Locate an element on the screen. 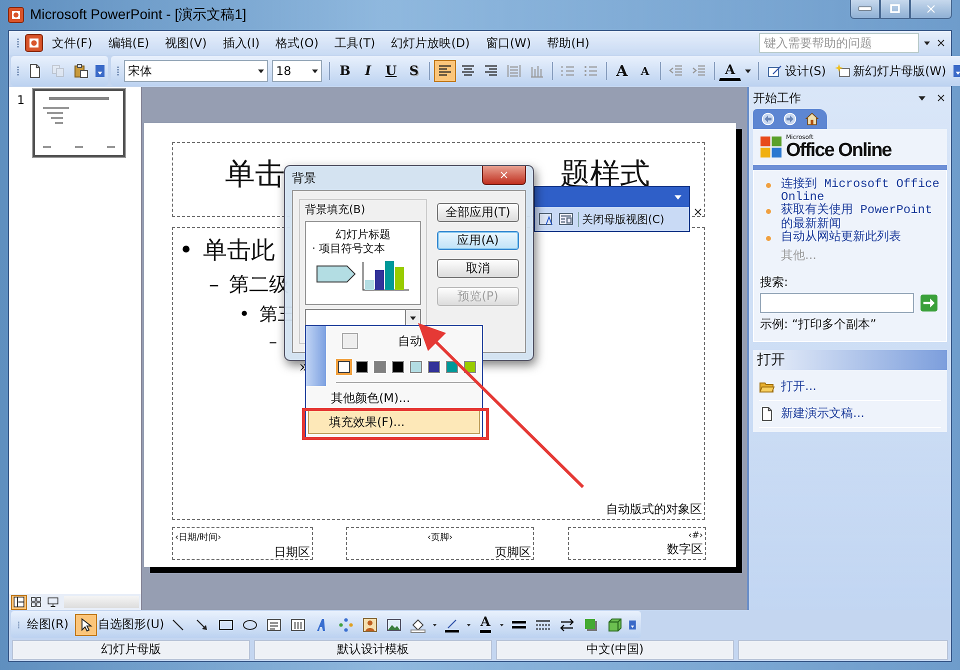 The height and width of the screenshot is (670, 960). search-example: 示例: “打印多个副本” is located at coordinates (819, 324).